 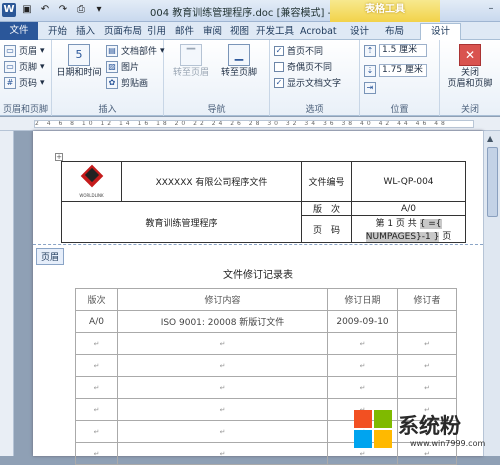 What do you see at coordinates (54, 10) in the screenshot?
I see `quick-access-toolbar: W ▣ ↶ ↷ ⎙ ▾` at bounding box center [54, 10].